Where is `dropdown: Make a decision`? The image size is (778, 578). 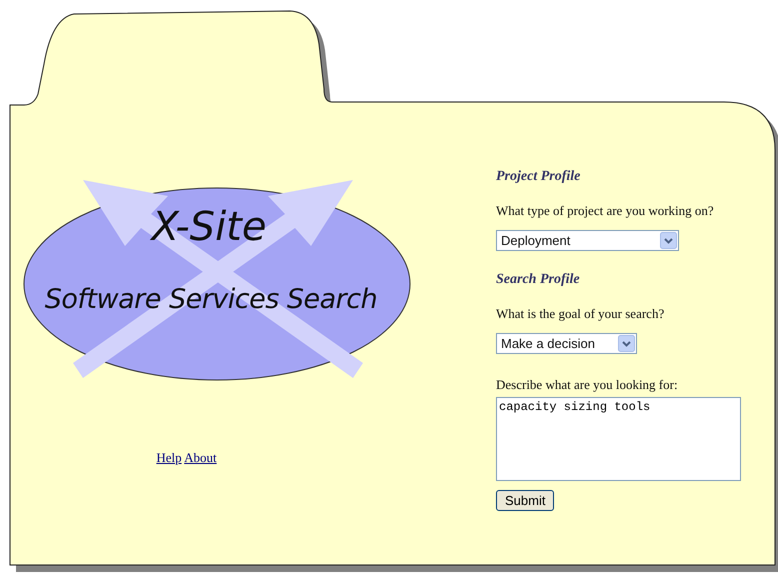 dropdown: Make a decision is located at coordinates (566, 343).